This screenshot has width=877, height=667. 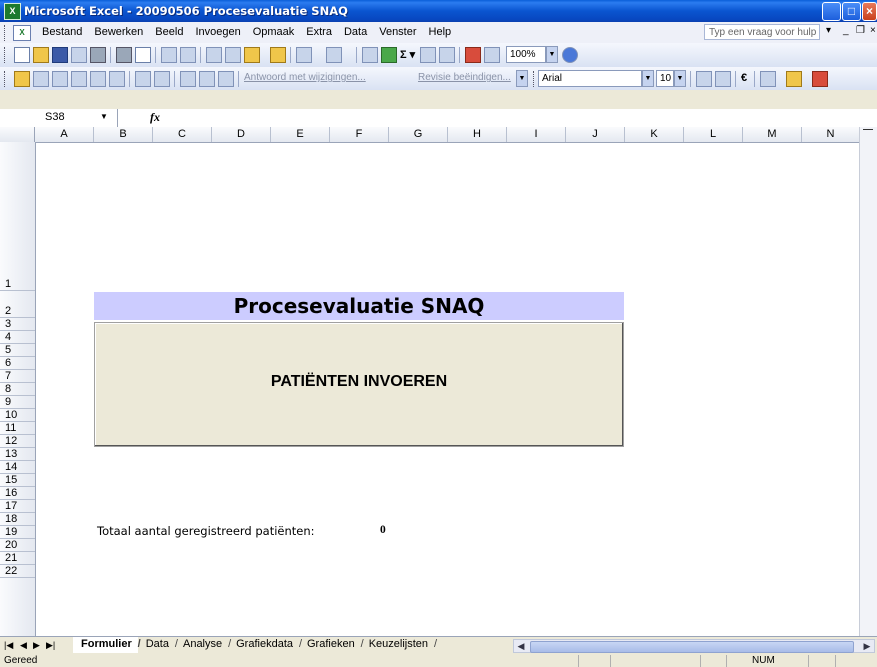 I want to click on insert-function-icon: fx, so click(x=155, y=117).